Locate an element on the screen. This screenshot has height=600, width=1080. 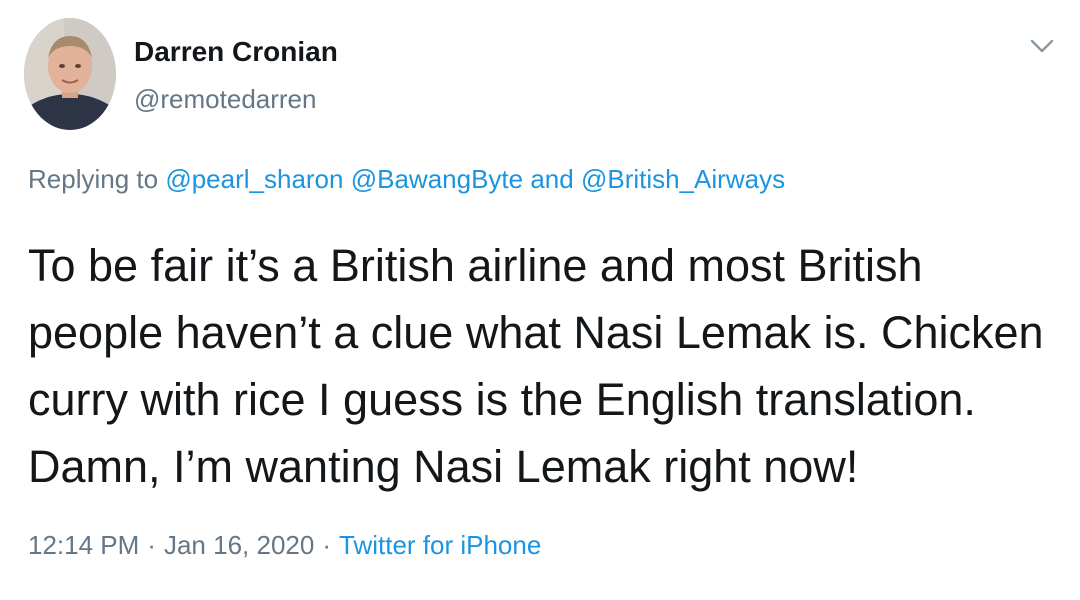
avatar is located at coordinates (70, 74).